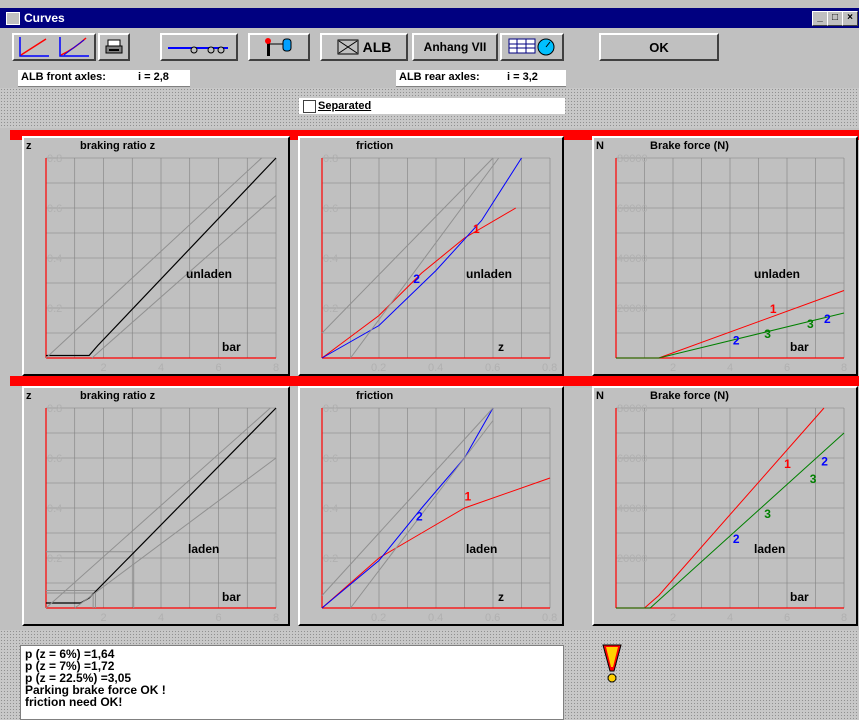  Describe the element at coordinates (309, 106) in the screenshot. I see `separated-checkbox` at that location.